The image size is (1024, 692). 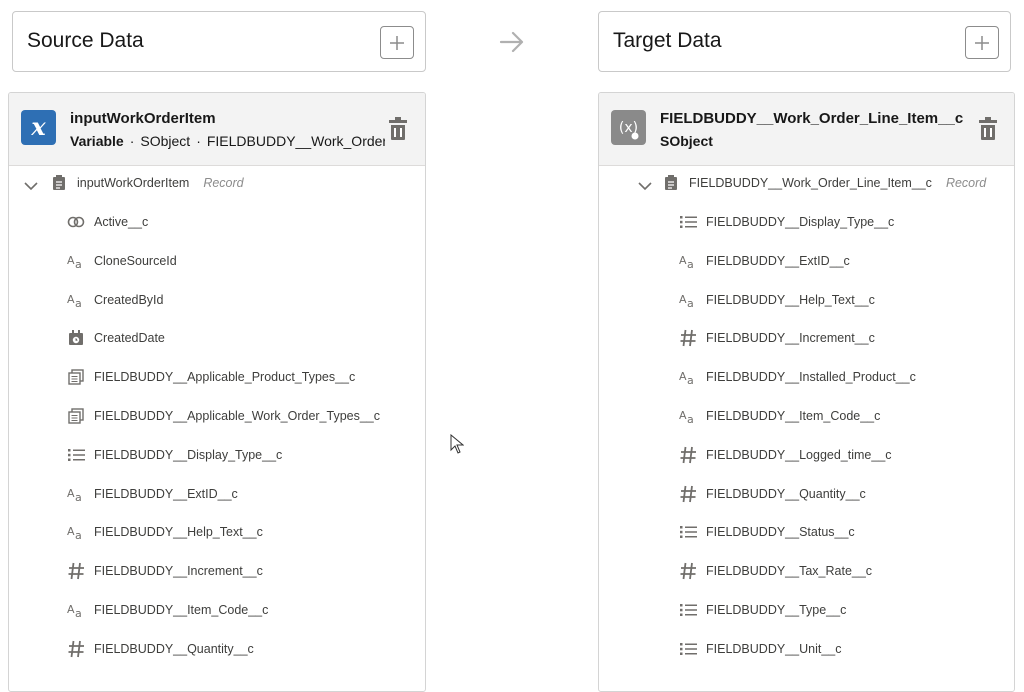 I want to click on target-data-title: Target Data, so click(x=667, y=40).